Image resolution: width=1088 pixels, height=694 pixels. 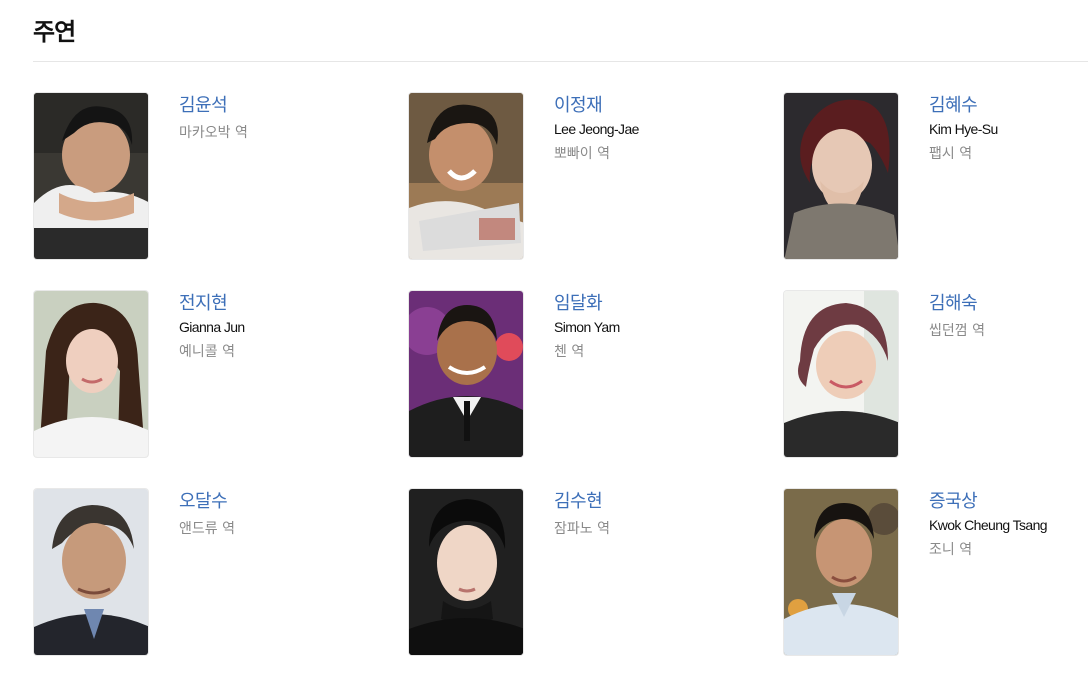 I want to click on actor-name: 오달수, so click(x=259, y=502).